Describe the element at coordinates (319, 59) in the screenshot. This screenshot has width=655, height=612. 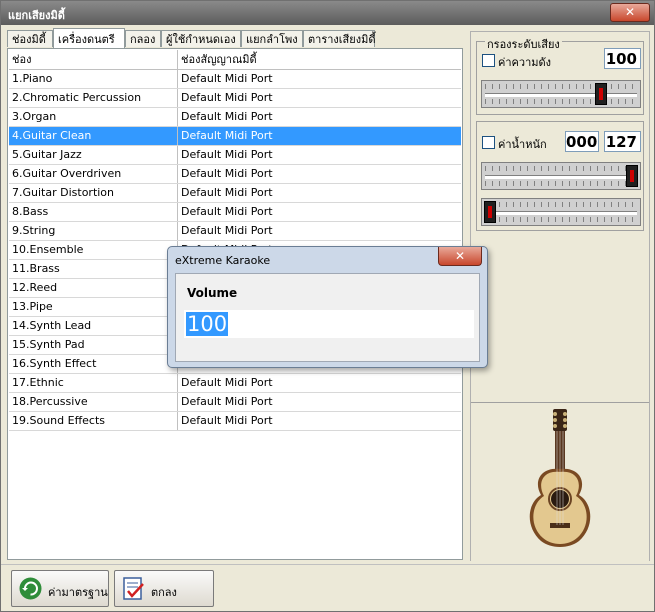
I see `header-midi-port: ช่องสัญญาณมิดี้` at that location.